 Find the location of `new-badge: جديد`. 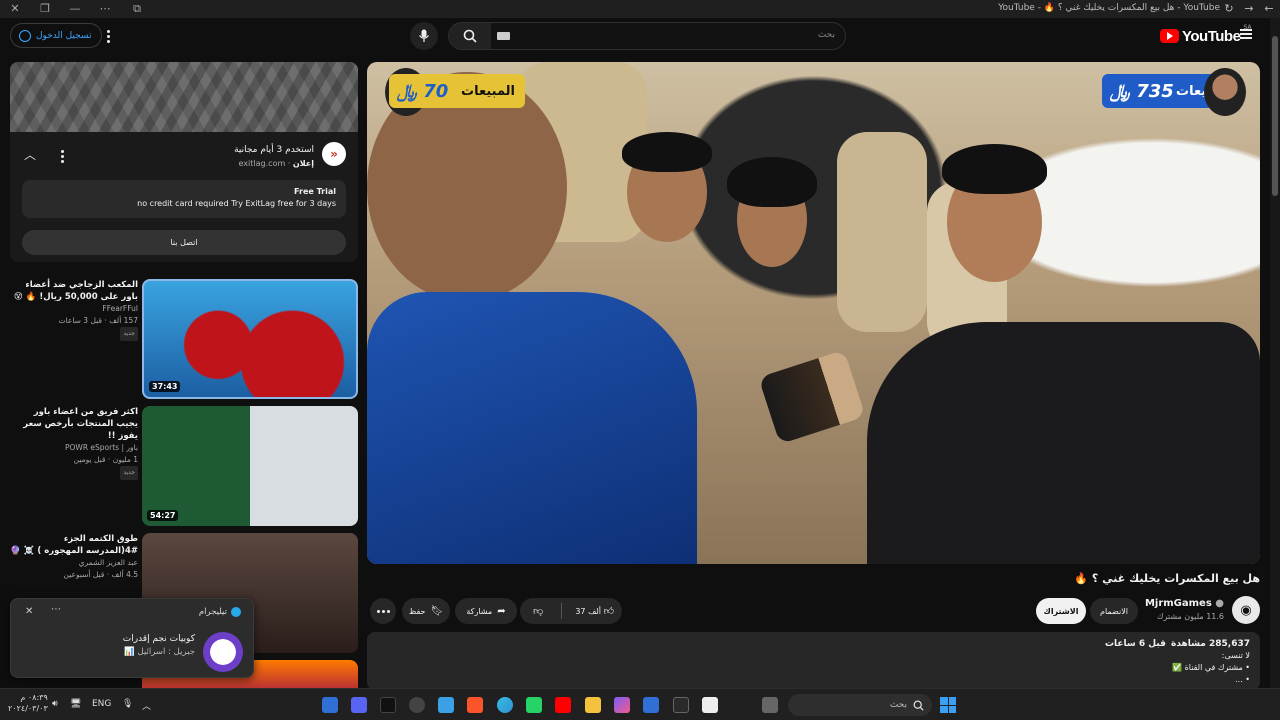

new-badge: جديد is located at coordinates (129, 334).